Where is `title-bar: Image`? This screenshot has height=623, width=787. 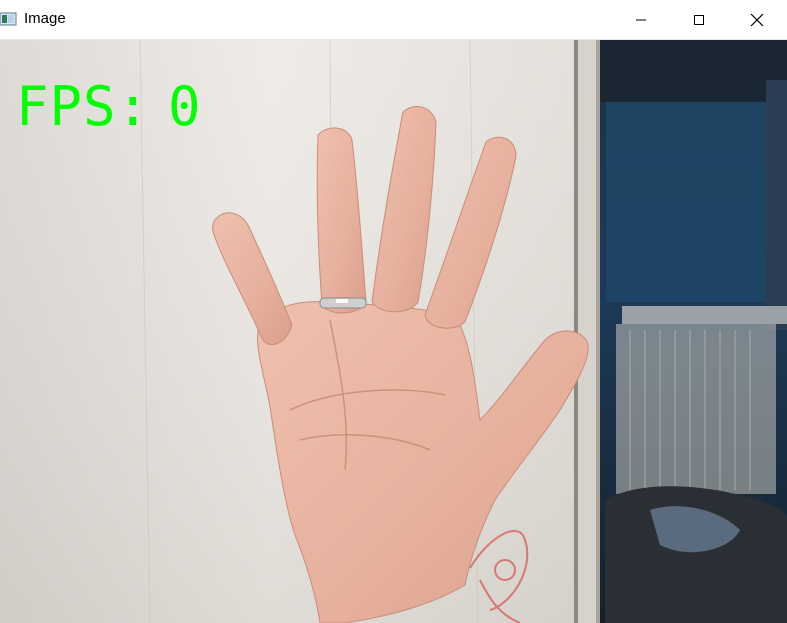
title-bar: Image is located at coordinates (393, 20).